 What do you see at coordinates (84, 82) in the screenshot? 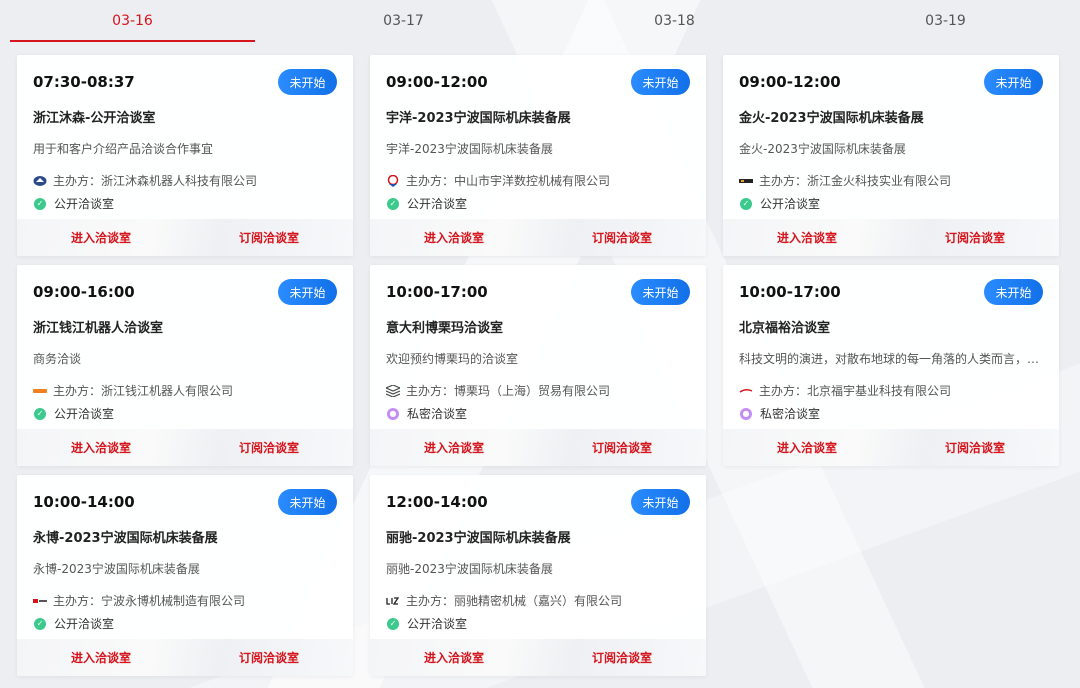
I see `room-time: 07:30-08:37` at bounding box center [84, 82].